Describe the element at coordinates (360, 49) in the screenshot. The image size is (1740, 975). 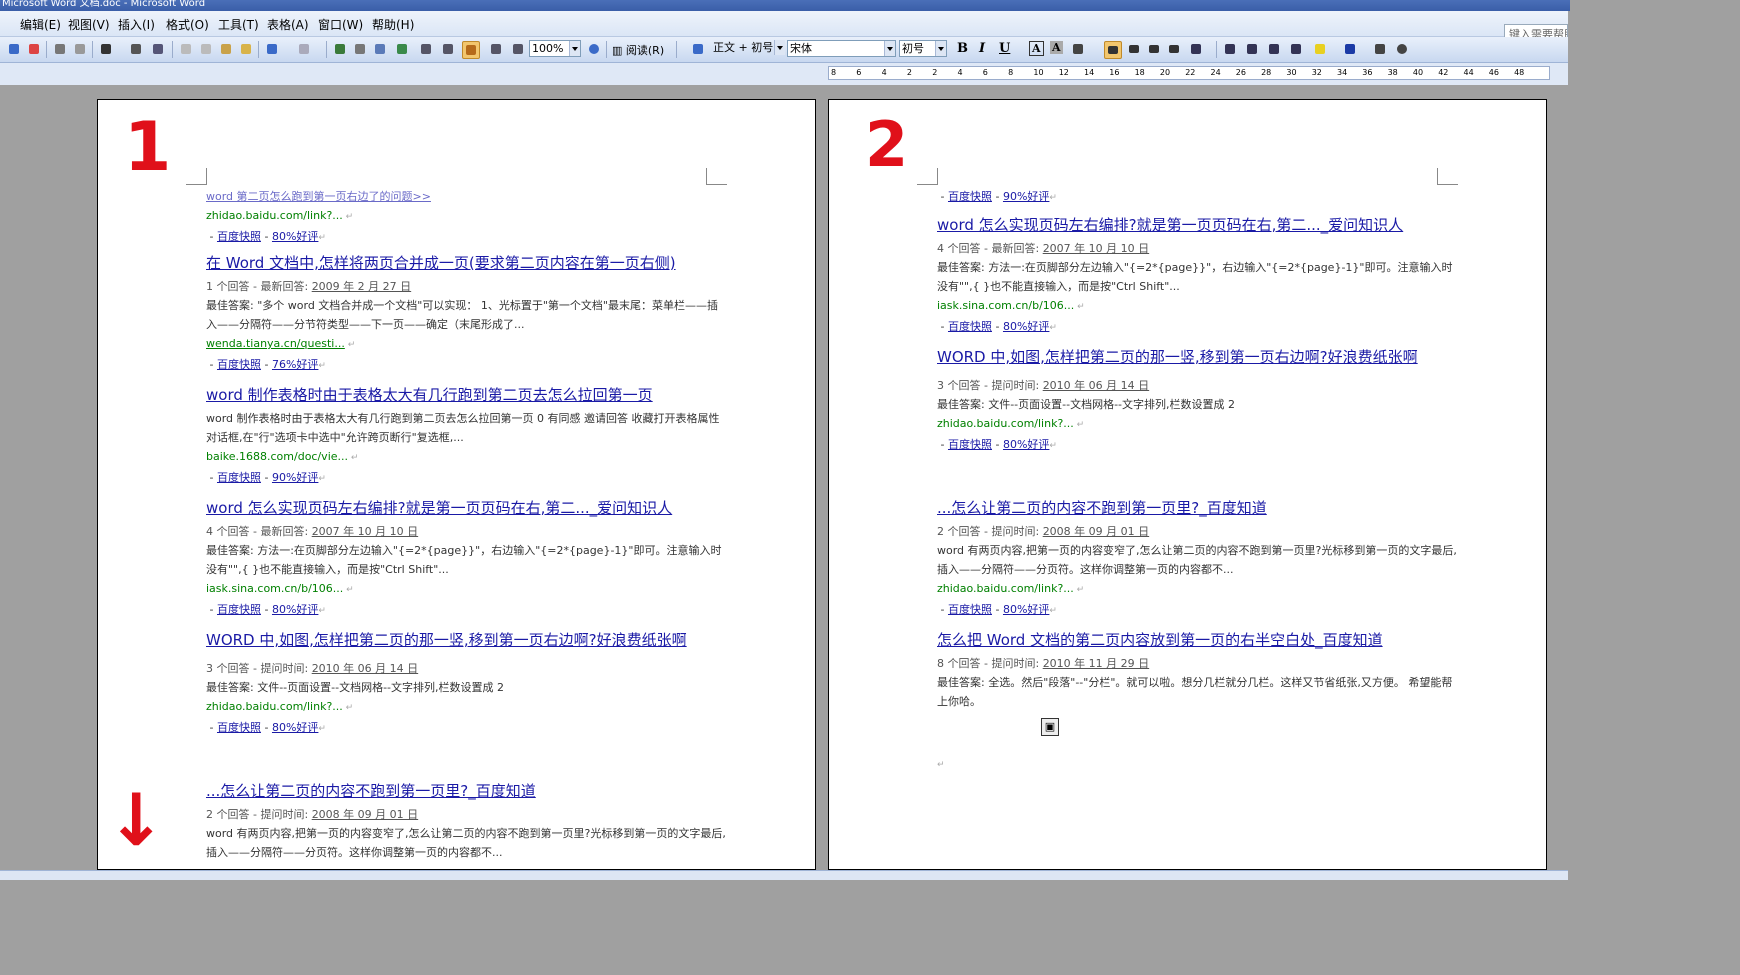
I see `tables-borders-icon` at that location.